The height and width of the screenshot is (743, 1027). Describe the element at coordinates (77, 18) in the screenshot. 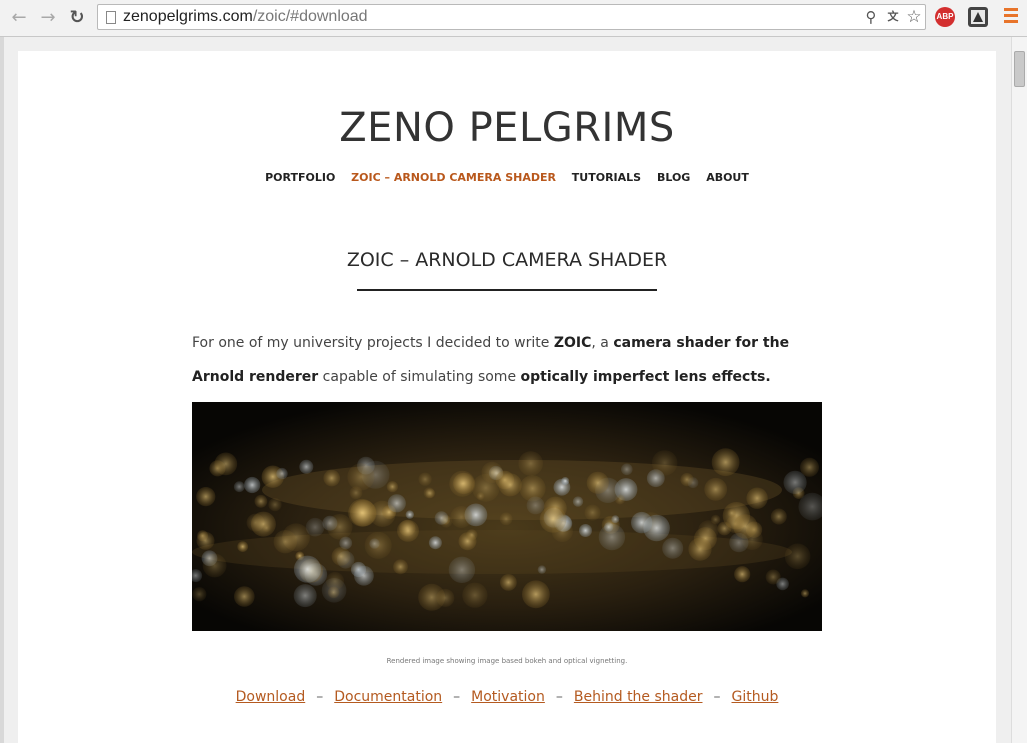

I see `reload-icon: ↻` at that location.